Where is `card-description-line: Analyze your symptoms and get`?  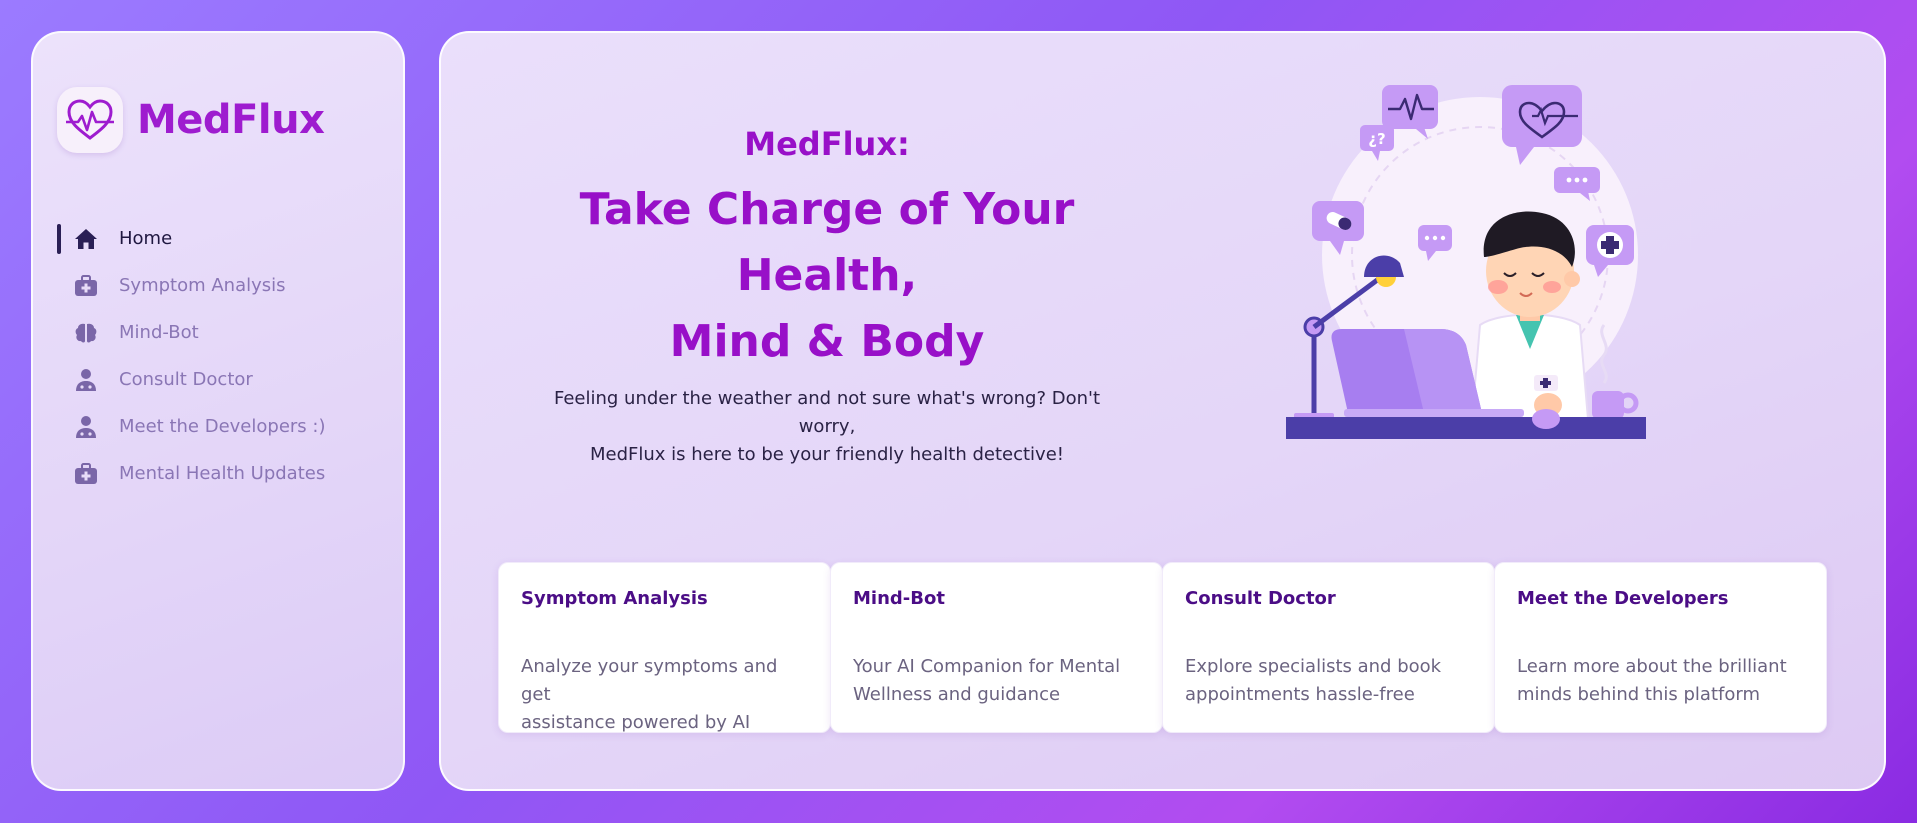 card-description-line: Analyze your symptoms and get is located at coordinates (649, 680).